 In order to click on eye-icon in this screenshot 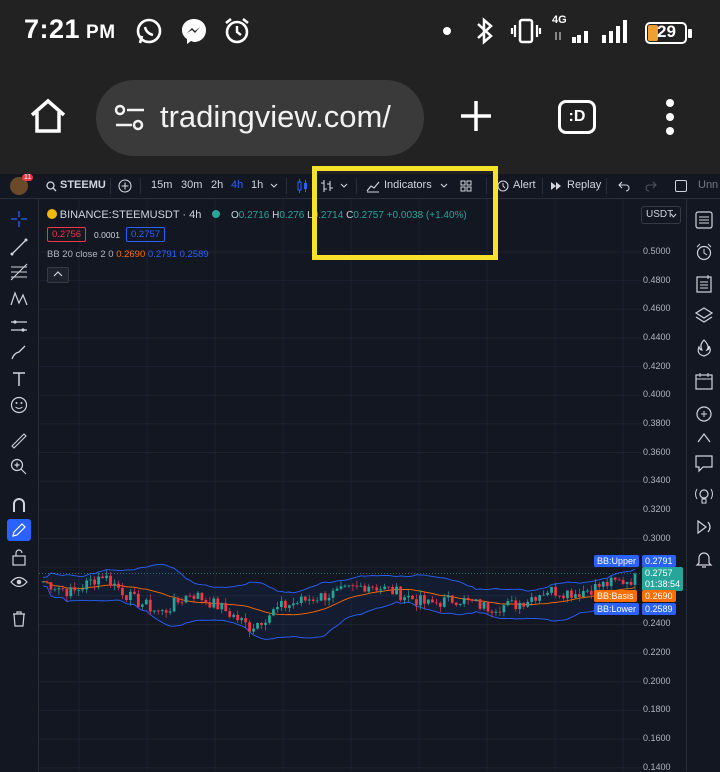, I will do `click(19, 582)`.